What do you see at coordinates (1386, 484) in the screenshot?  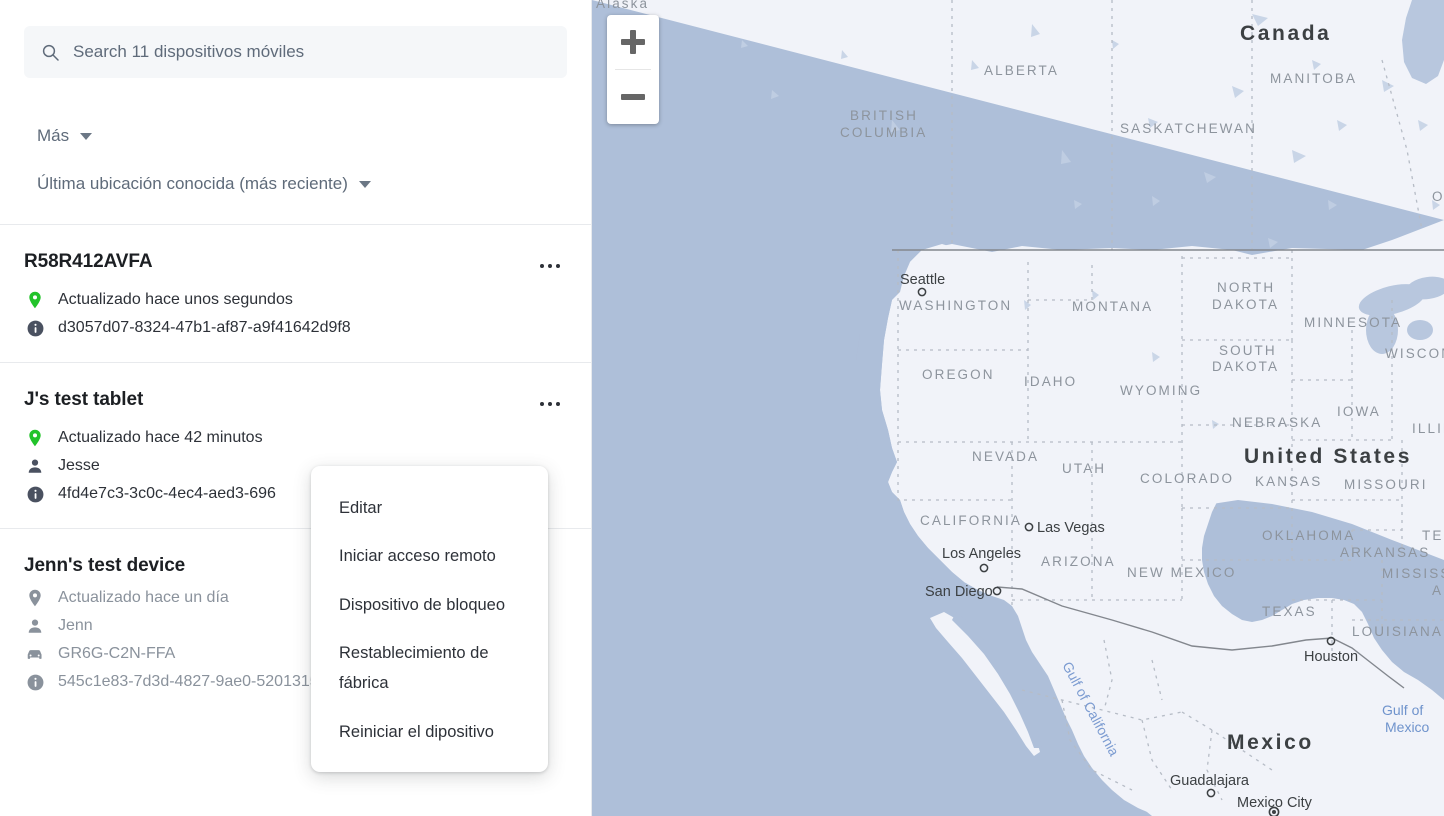 I see `map-region-label: MISSOURI` at bounding box center [1386, 484].